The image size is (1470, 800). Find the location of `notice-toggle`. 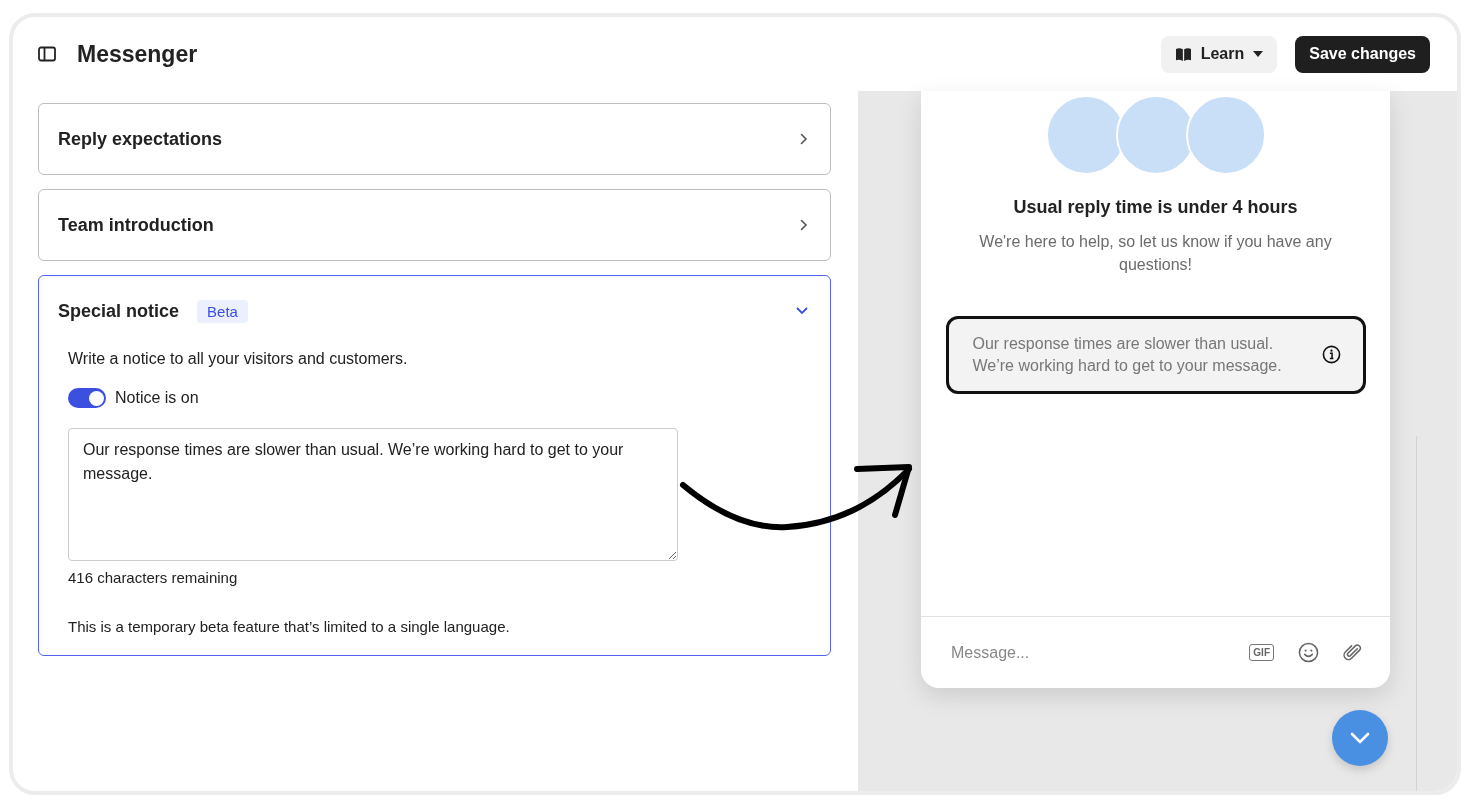

notice-toggle is located at coordinates (87, 398).